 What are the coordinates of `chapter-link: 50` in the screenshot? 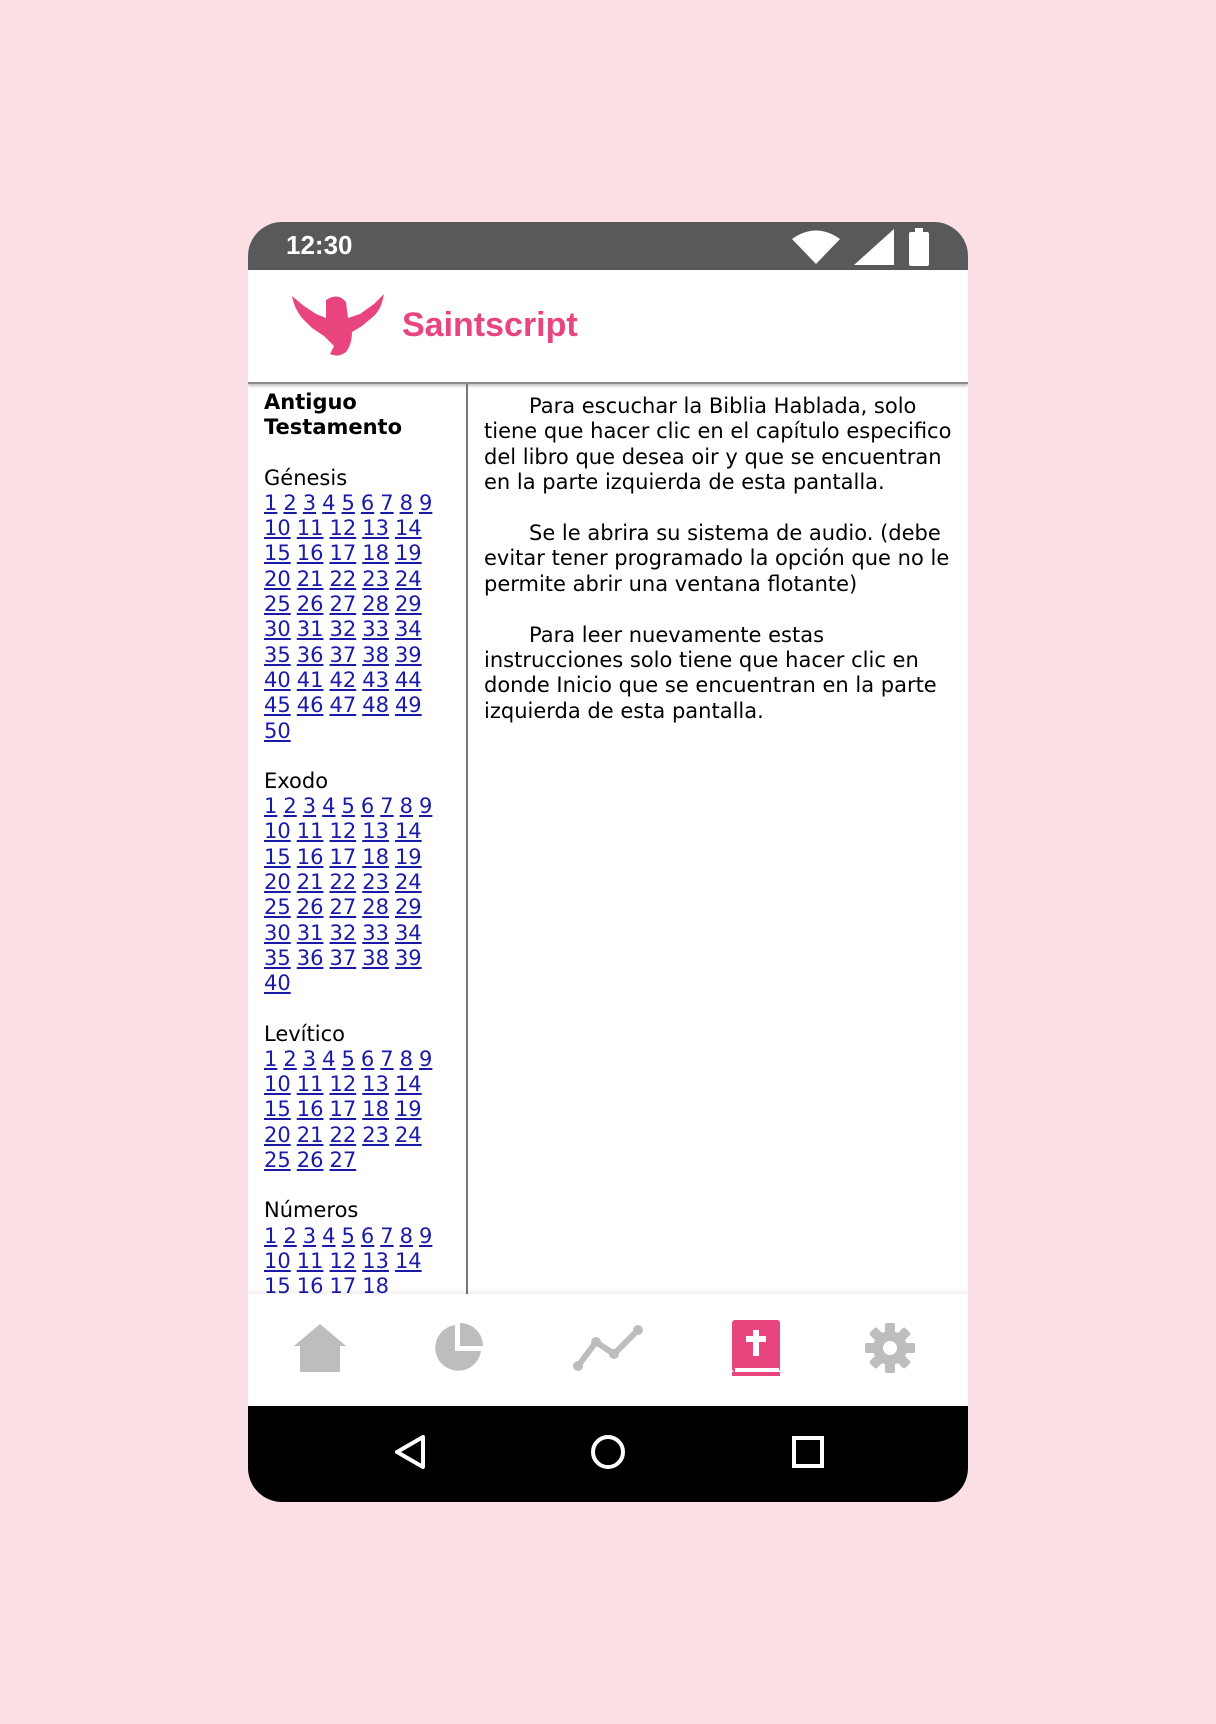 It's located at (277, 731).